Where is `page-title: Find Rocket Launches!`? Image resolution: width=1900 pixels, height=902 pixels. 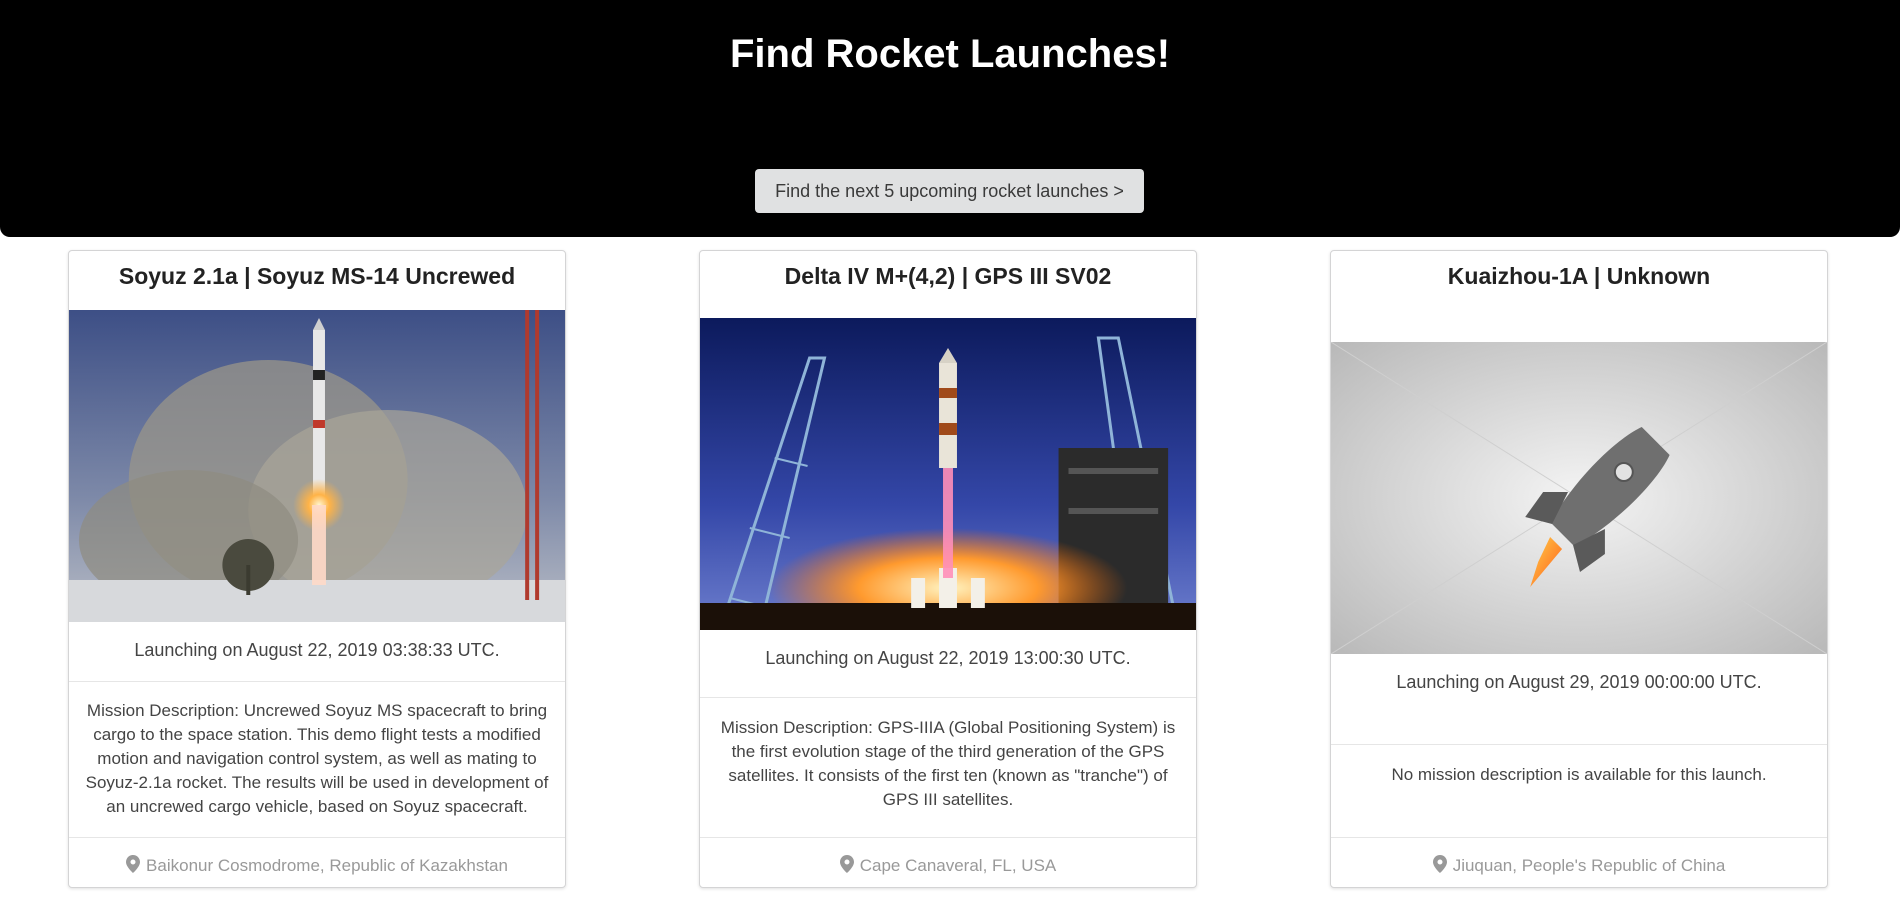
page-title: Find Rocket Launches! is located at coordinates (950, 54).